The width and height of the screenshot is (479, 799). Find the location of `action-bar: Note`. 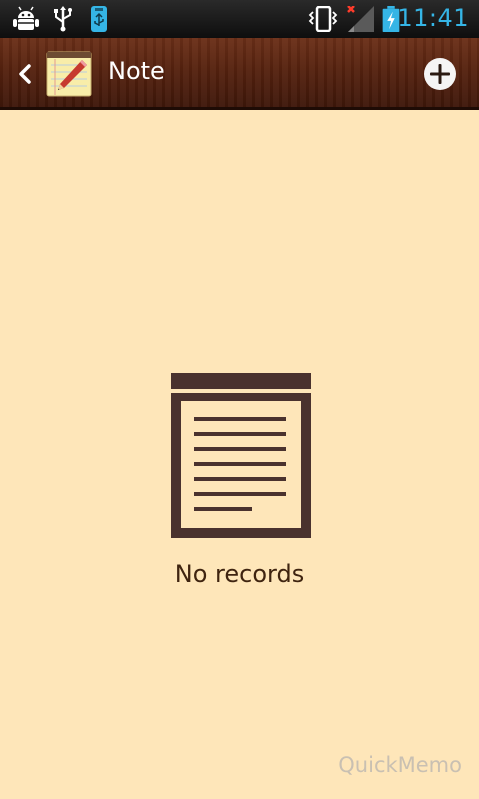

action-bar: Note is located at coordinates (239, 74).